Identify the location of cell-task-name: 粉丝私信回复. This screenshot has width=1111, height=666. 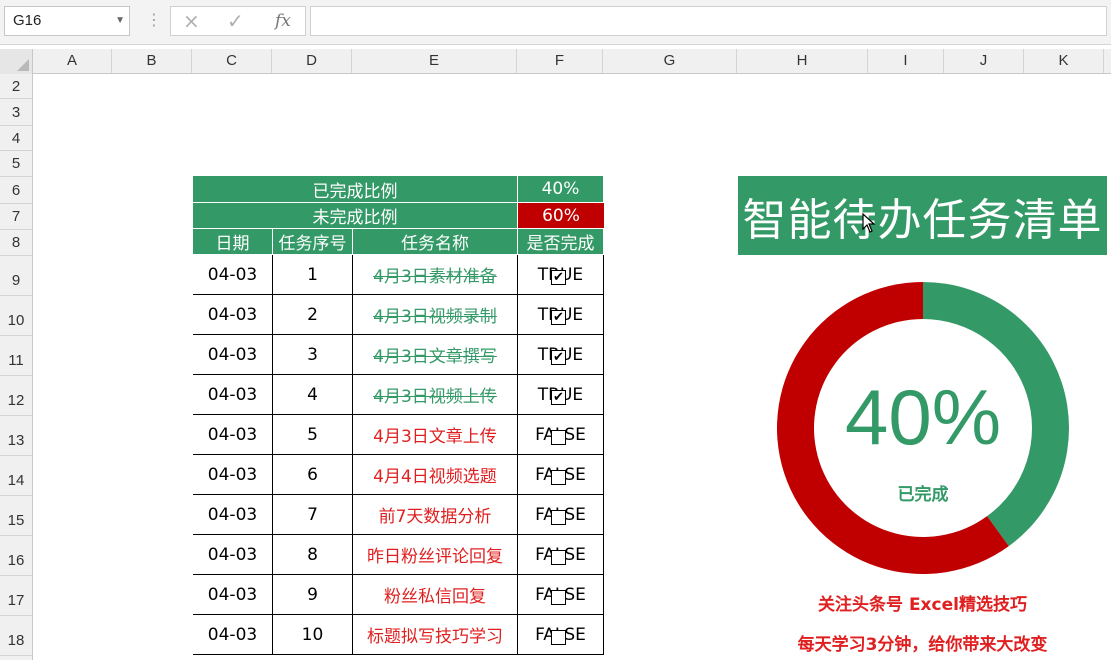
(435, 595).